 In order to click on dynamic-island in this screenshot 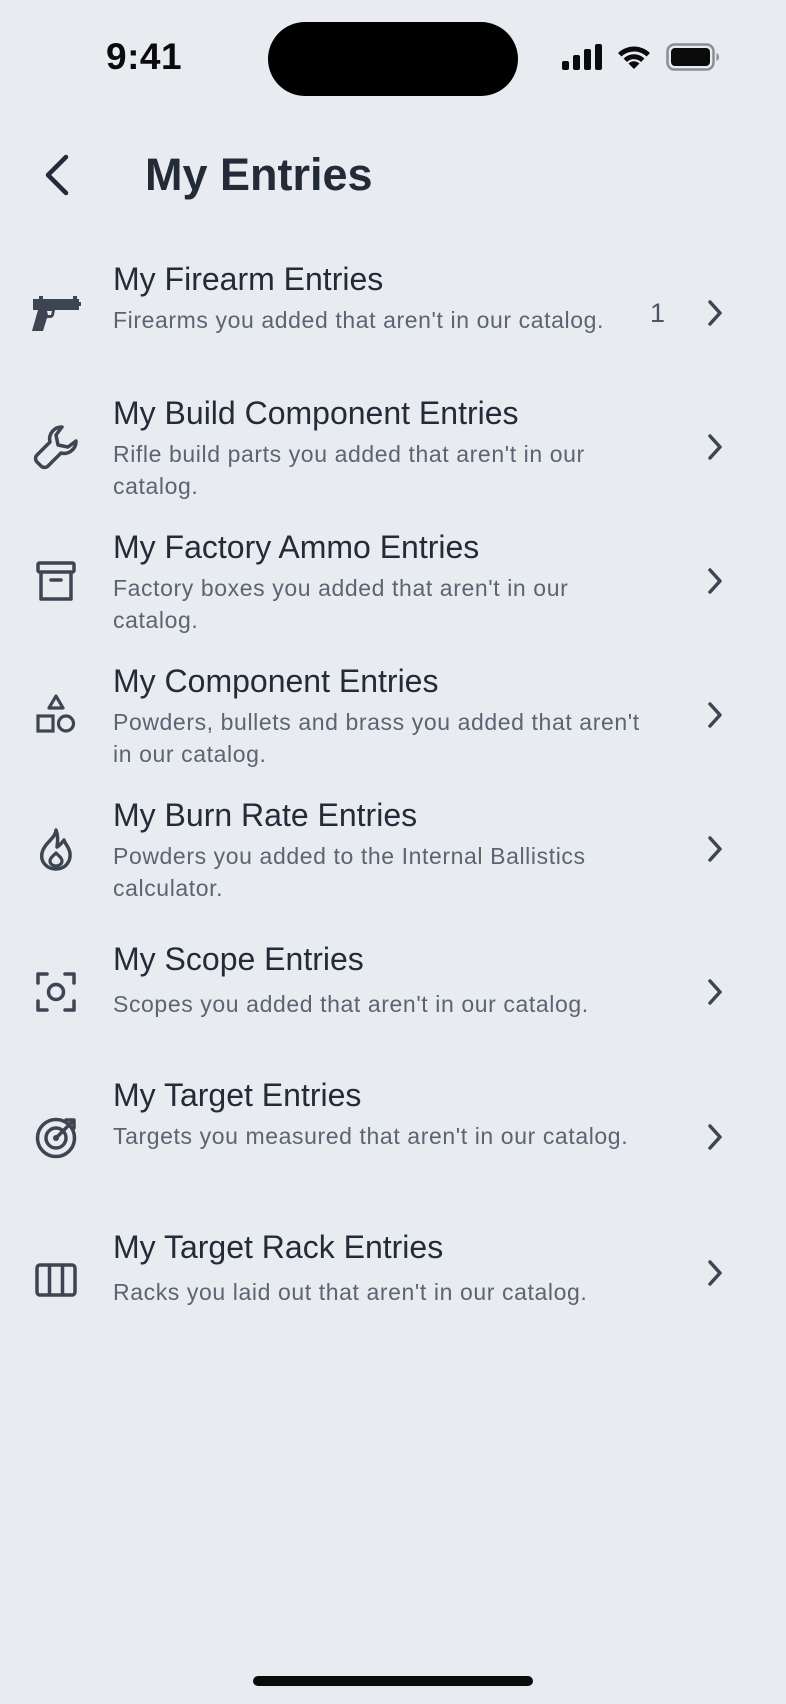, I will do `click(393, 59)`.